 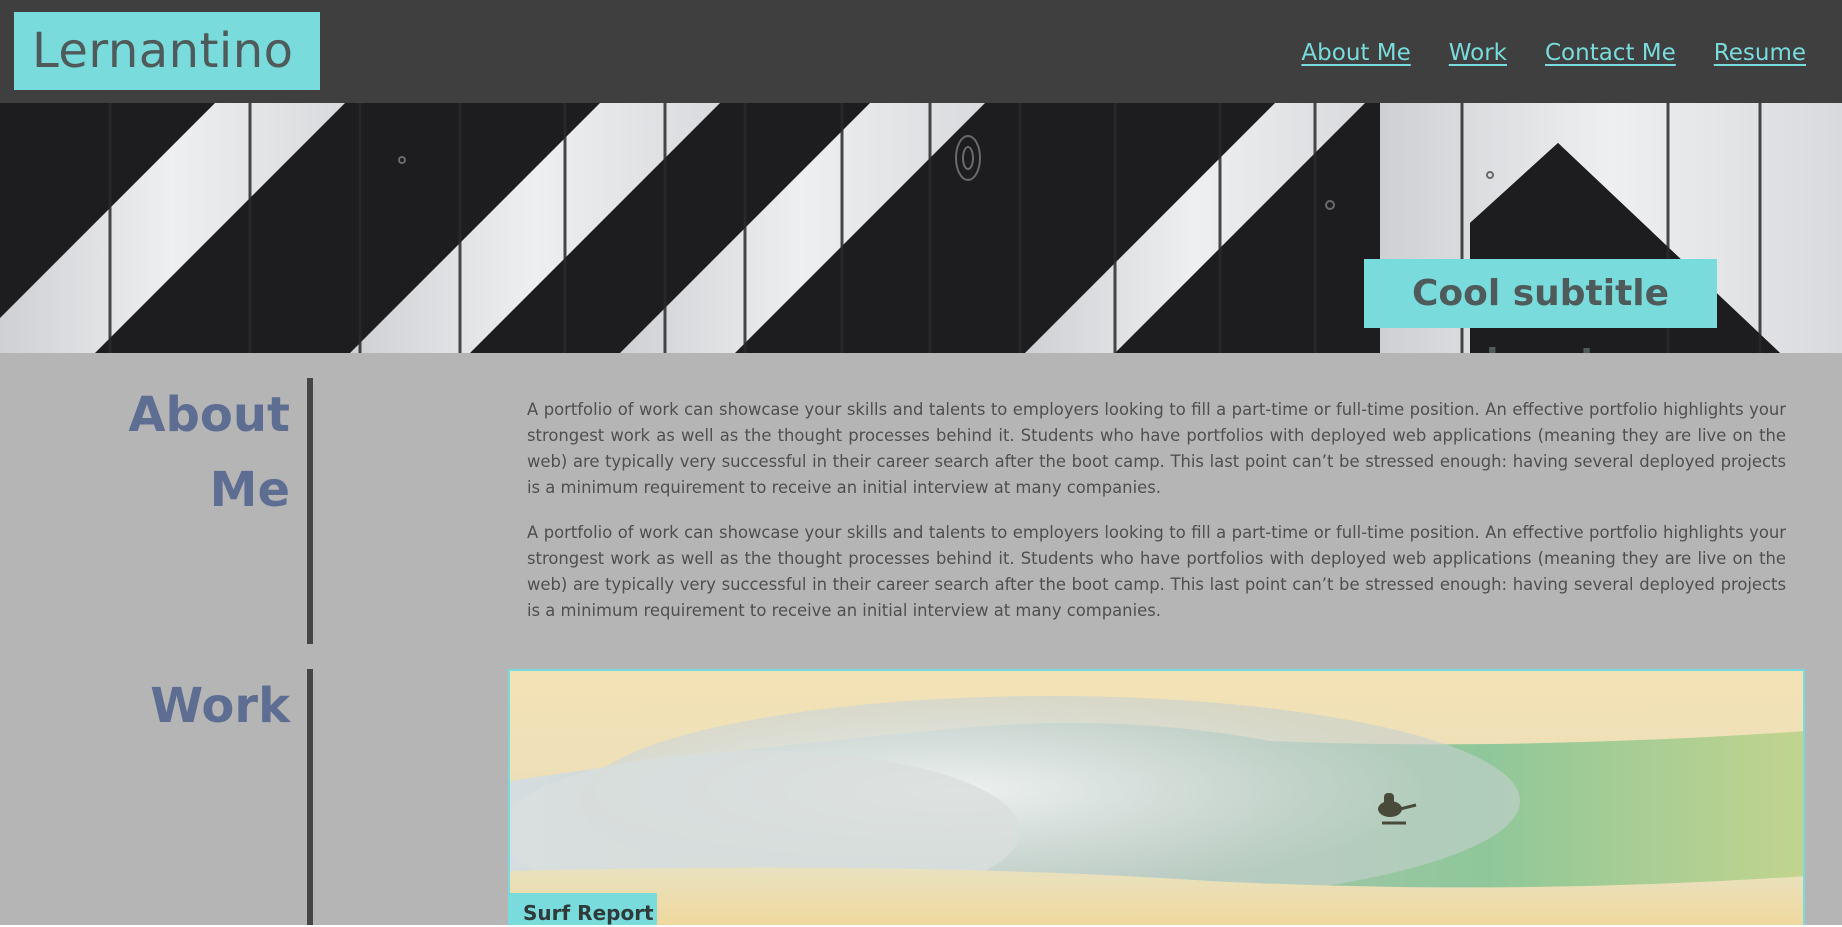 What do you see at coordinates (209, 452) in the screenshot?
I see `about-title: About Me` at bounding box center [209, 452].